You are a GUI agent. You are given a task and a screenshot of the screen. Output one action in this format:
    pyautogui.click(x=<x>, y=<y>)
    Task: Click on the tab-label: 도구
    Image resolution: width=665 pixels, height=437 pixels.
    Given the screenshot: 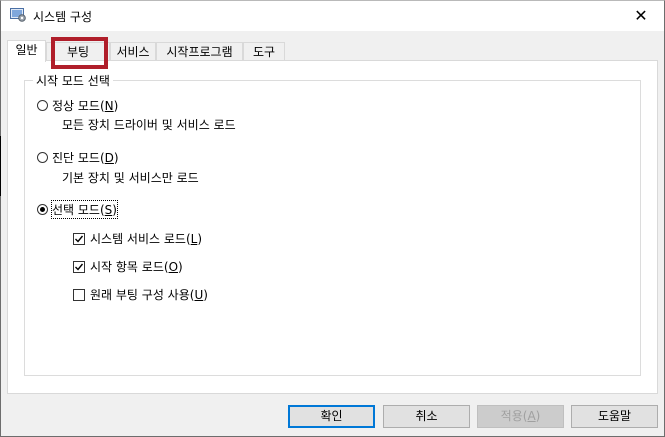 What is the action you would take?
    pyautogui.click(x=264, y=52)
    